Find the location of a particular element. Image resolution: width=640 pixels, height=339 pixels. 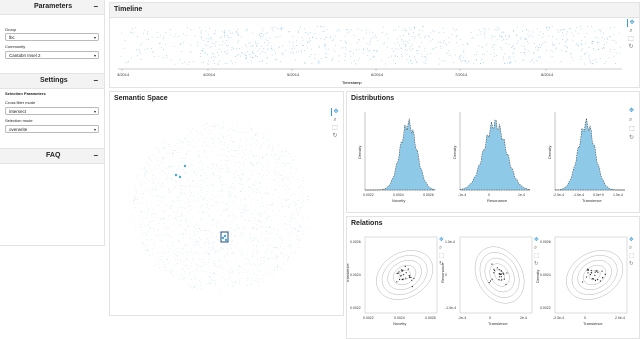

parameters-header: Parameters − is located at coordinates (52, 7).